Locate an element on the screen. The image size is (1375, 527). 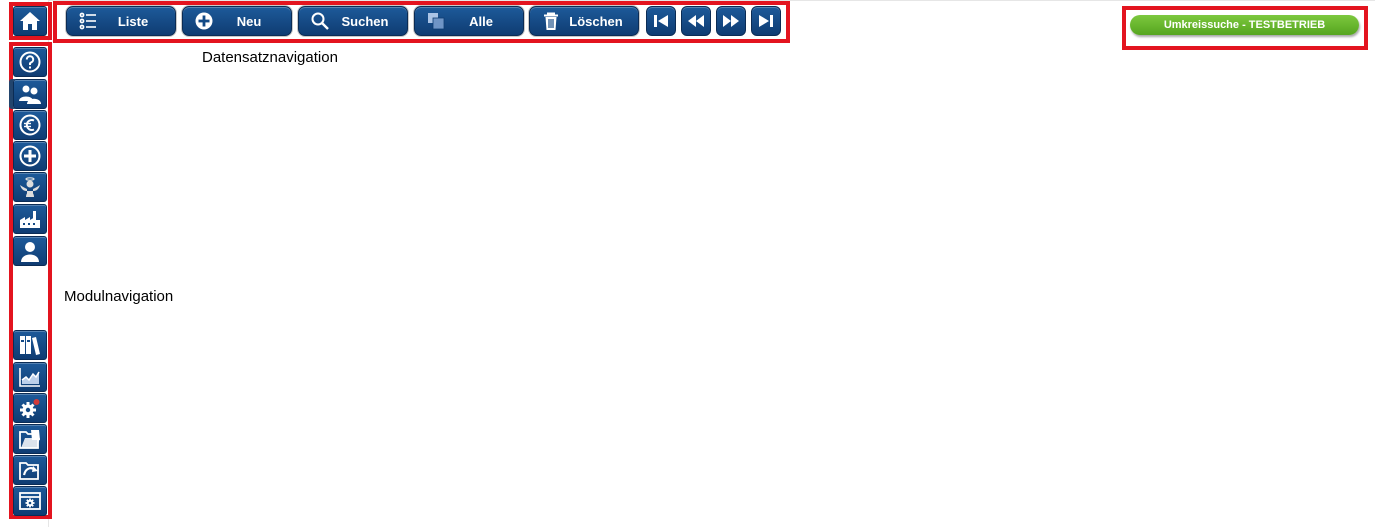
folder-arrow-icon is located at coordinates (29, 471).